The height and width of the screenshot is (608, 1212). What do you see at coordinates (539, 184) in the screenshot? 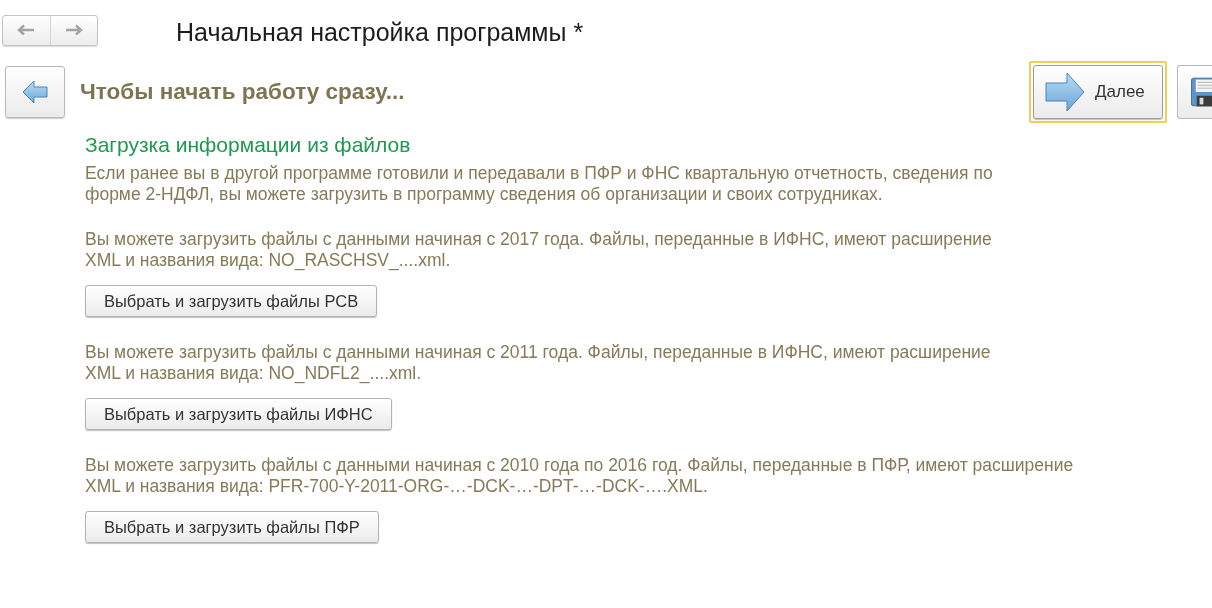
I see `intro-text: Если ранее вы в другой программе готовили и передавали в ПФР и ФНС квартальную отчетность, сведения по форме 2-НДФЛ, вы можете загрузить в программу сведения об организации и своих сотрудниках.` at bounding box center [539, 184].